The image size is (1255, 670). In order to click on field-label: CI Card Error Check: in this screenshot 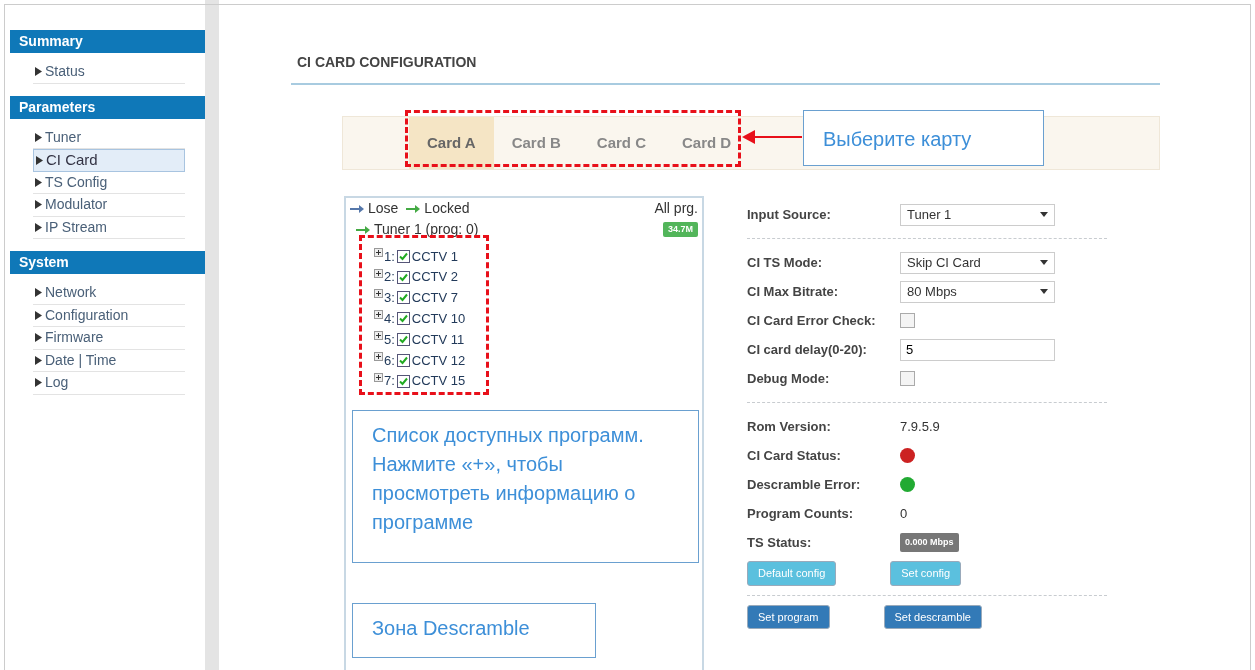, I will do `click(812, 320)`.